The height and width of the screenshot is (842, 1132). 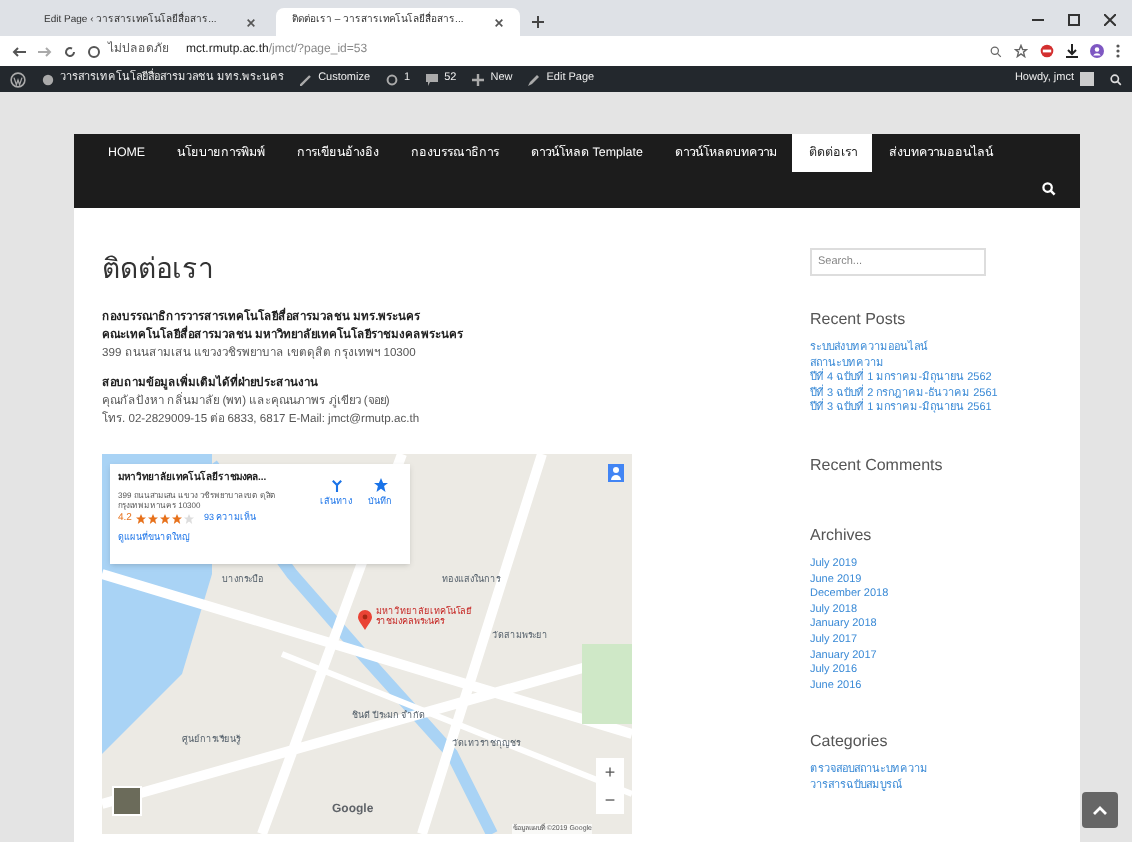 What do you see at coordinates (19, 51) in the screenshot?
I see `back-icon` at bounding box center [19, 51].